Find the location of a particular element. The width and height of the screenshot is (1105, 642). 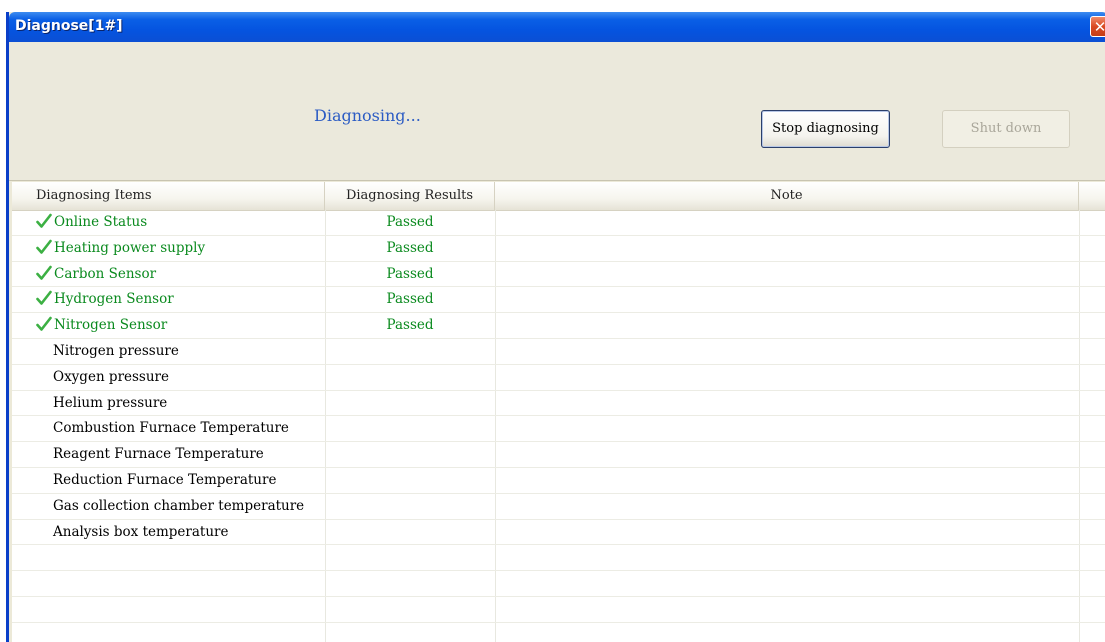

table-row: Reduction Furnace Temperature is located at coordinates (558, 481).